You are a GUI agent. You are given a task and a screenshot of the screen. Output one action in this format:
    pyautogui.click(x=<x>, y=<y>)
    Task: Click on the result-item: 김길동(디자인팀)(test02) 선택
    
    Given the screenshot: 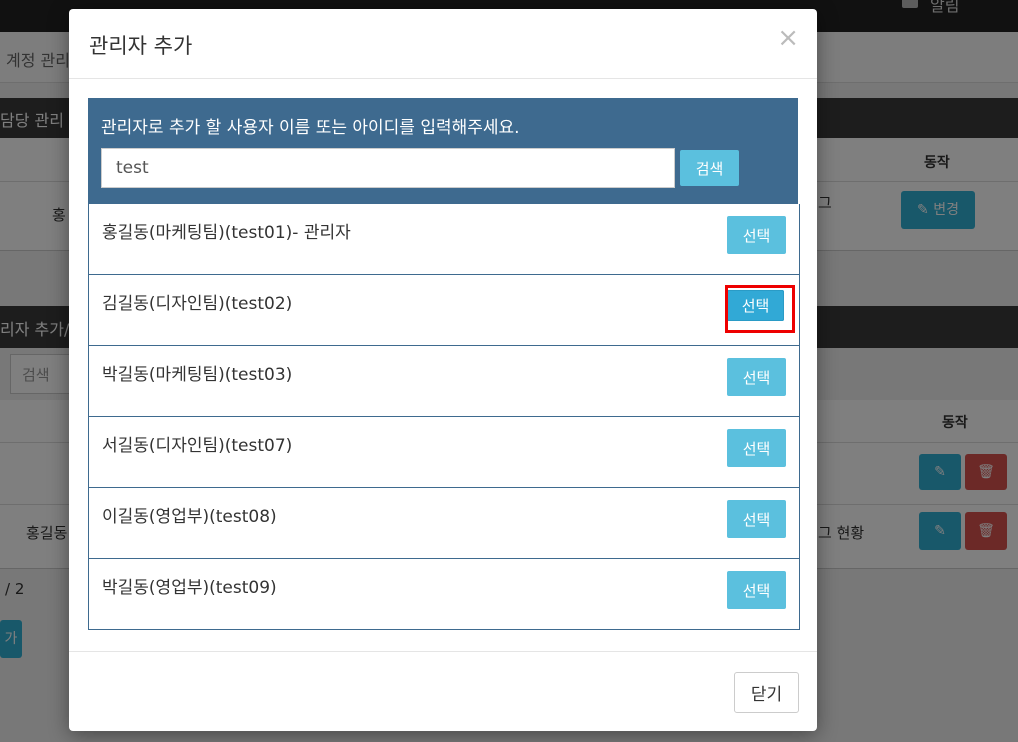 What is the action you would take?
    pyautogui.click(x=444, y=310)
    